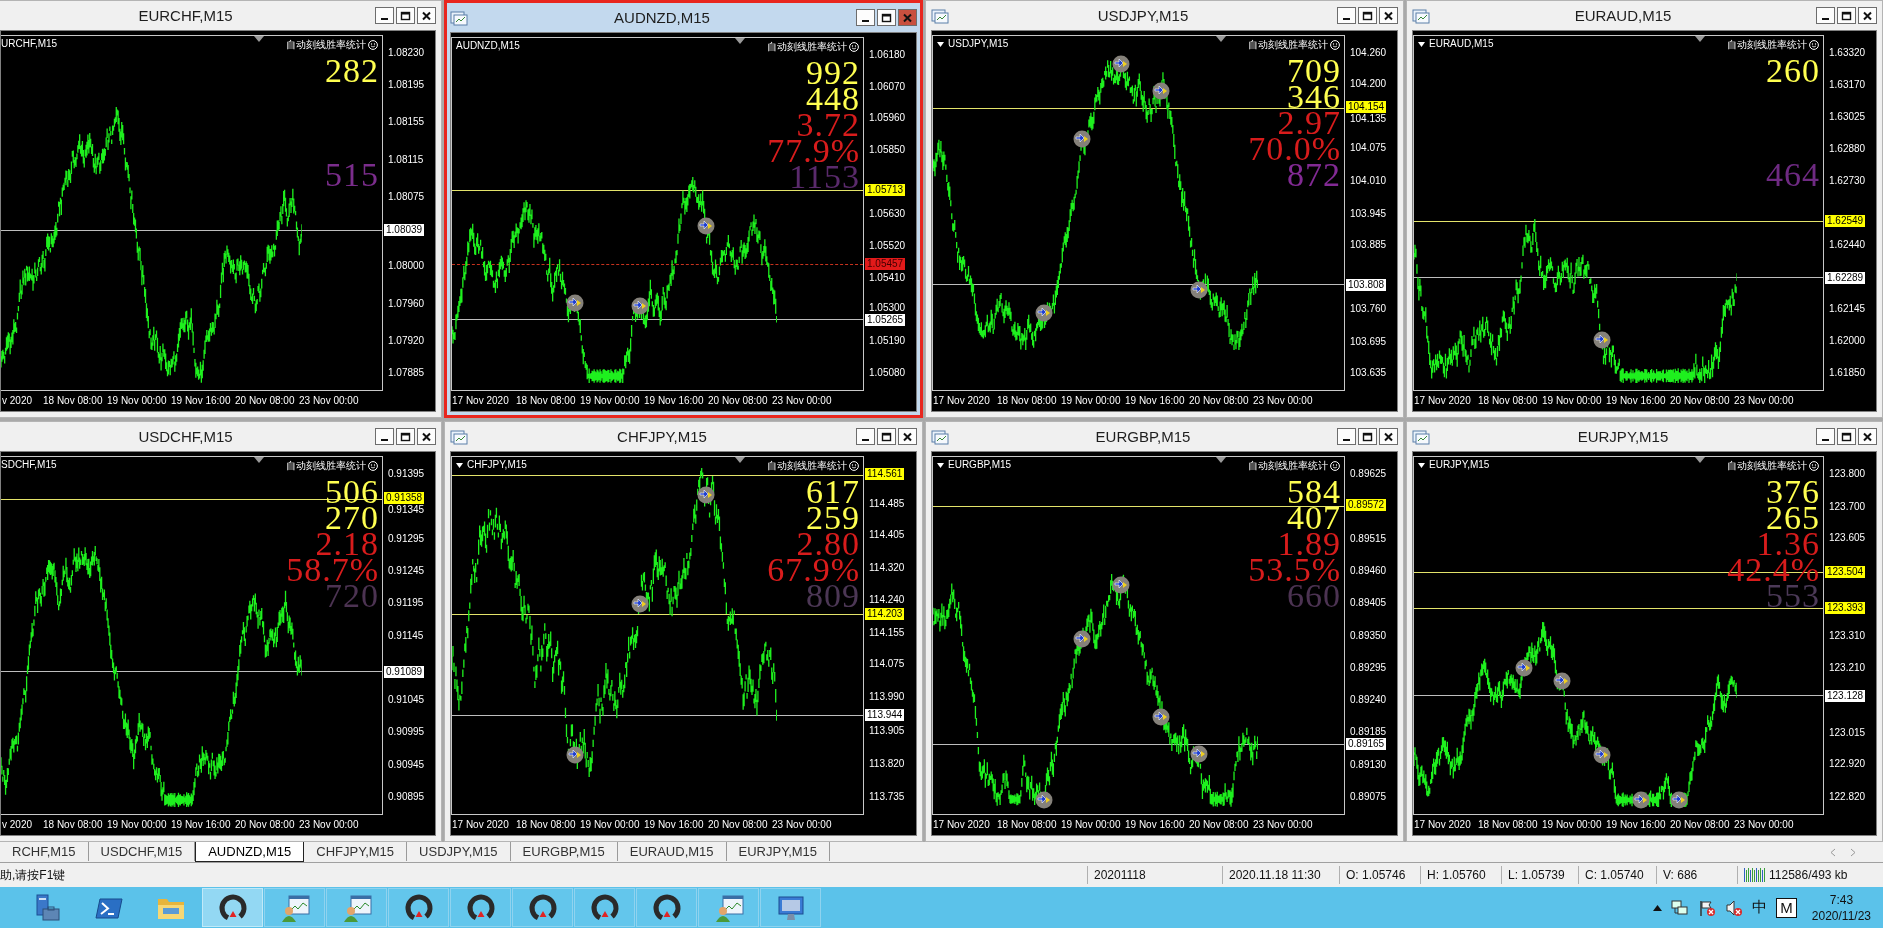 The height and width of the screenshot is (928, 1883). I want to click on price-label: 1.07960, so click(406, 303).